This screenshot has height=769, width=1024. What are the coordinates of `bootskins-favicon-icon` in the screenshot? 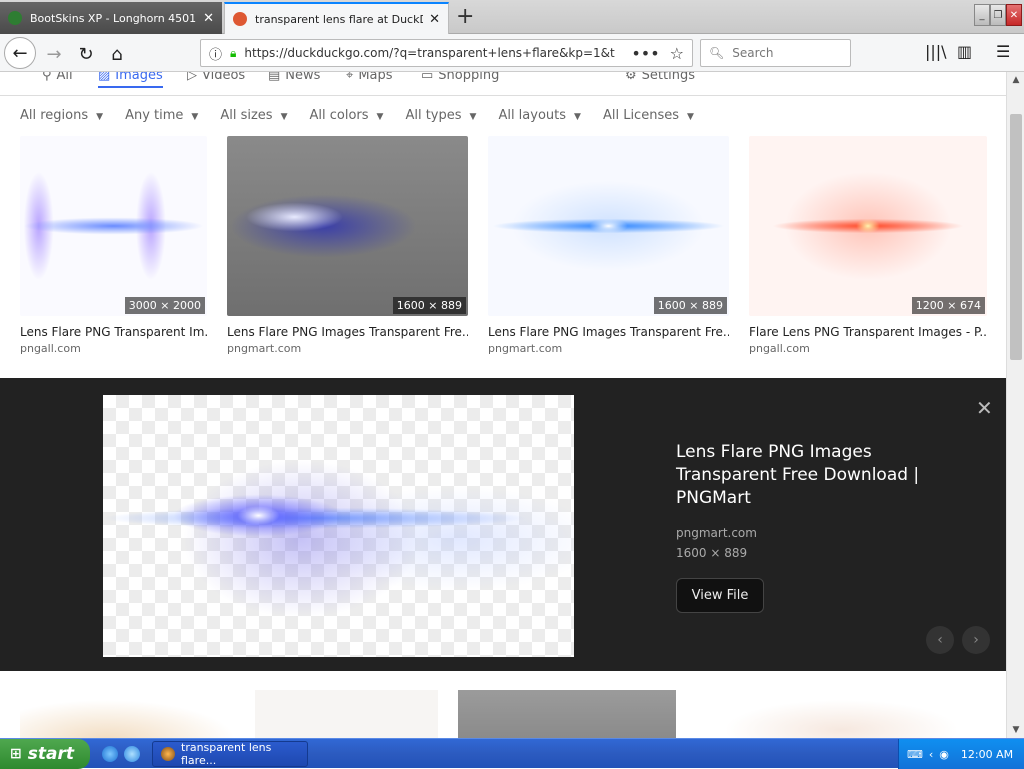 It's located at (15, 18).